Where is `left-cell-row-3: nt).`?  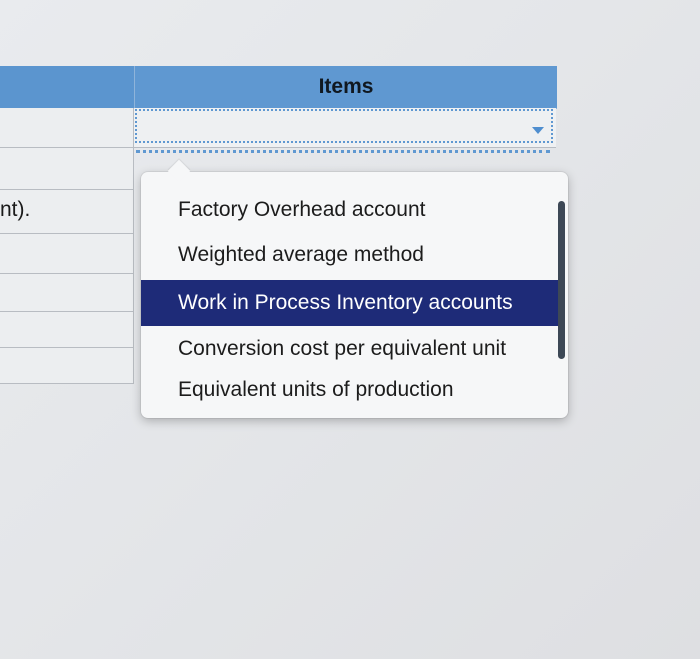
left-cell-row-3: nt). is located at coordinates (67, 212).